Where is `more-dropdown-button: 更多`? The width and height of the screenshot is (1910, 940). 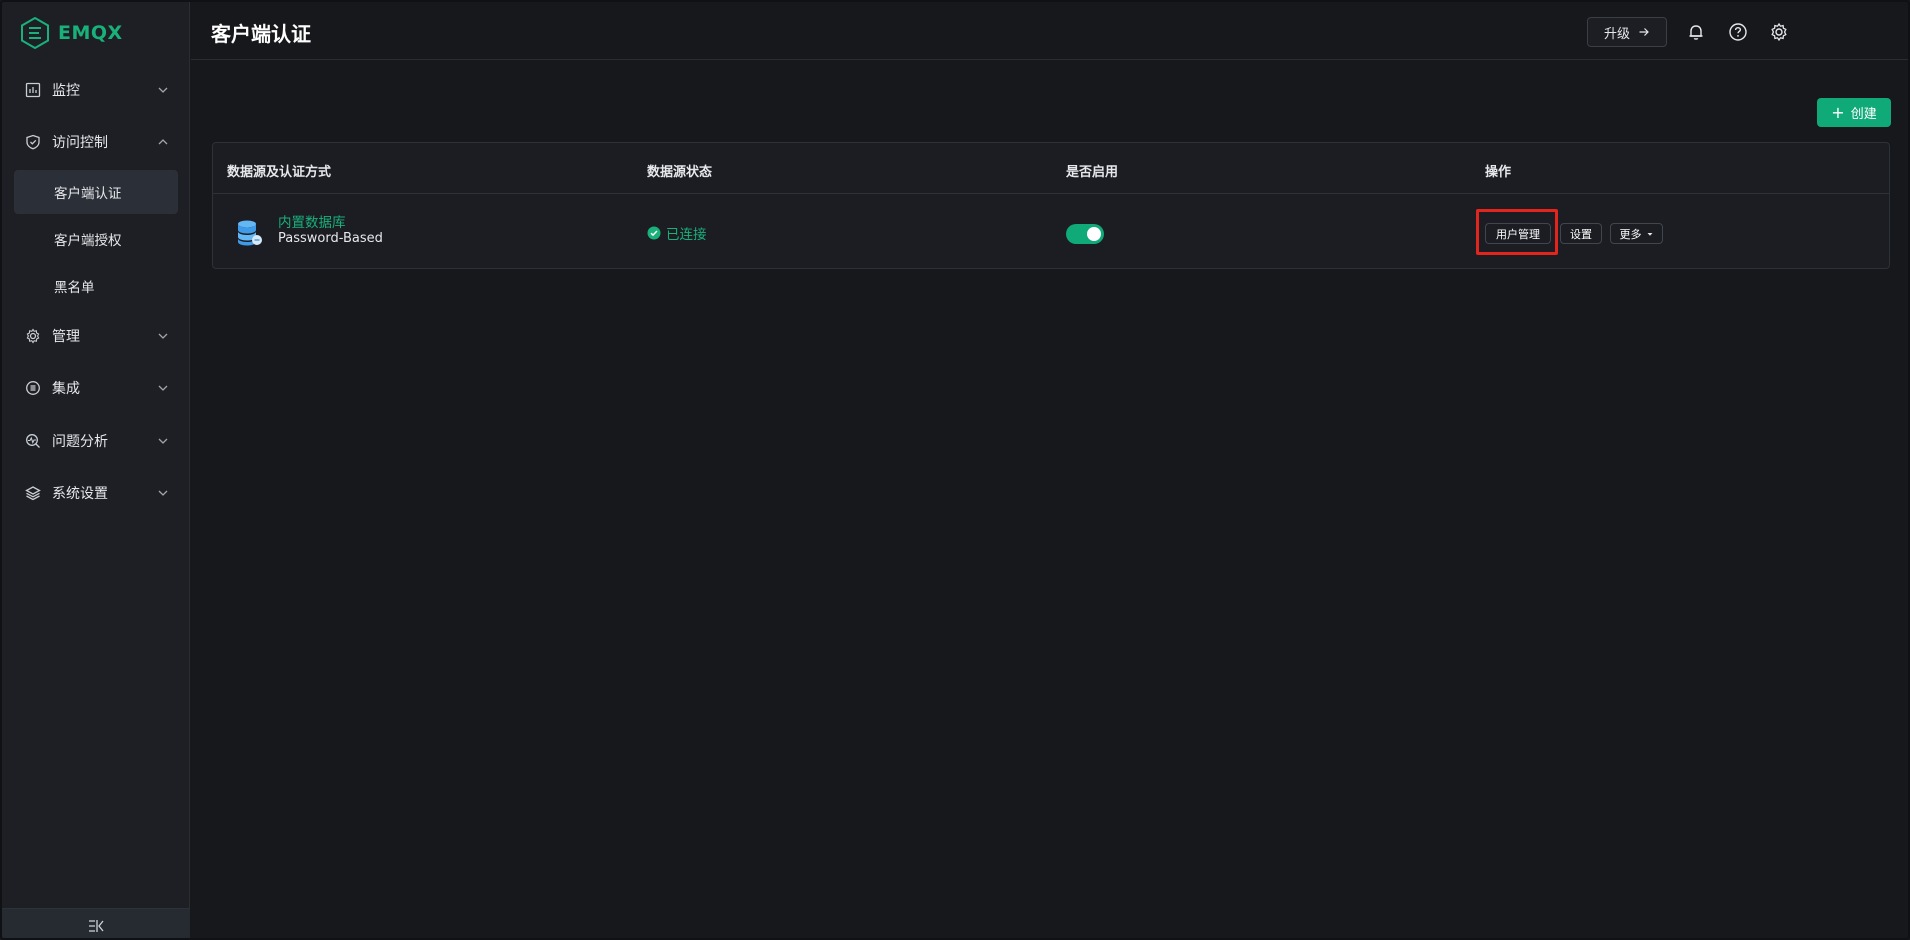
more-dropdown-button: 更多 is located at coordinates (1636, 233).